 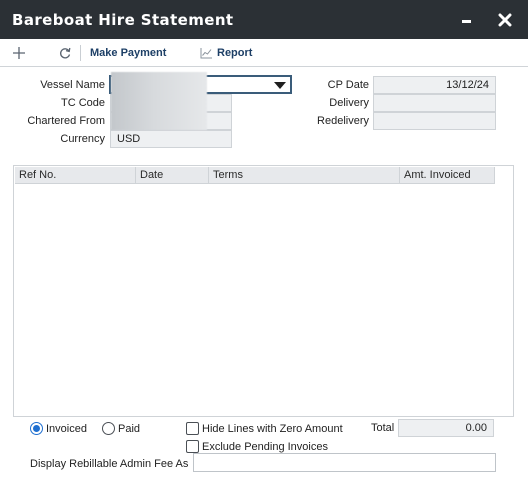 What do you see at coordinates (123, 20) in the screenshot?
I see `window-title: Bareboat Hire Statement` at bounding box center [123, 20].